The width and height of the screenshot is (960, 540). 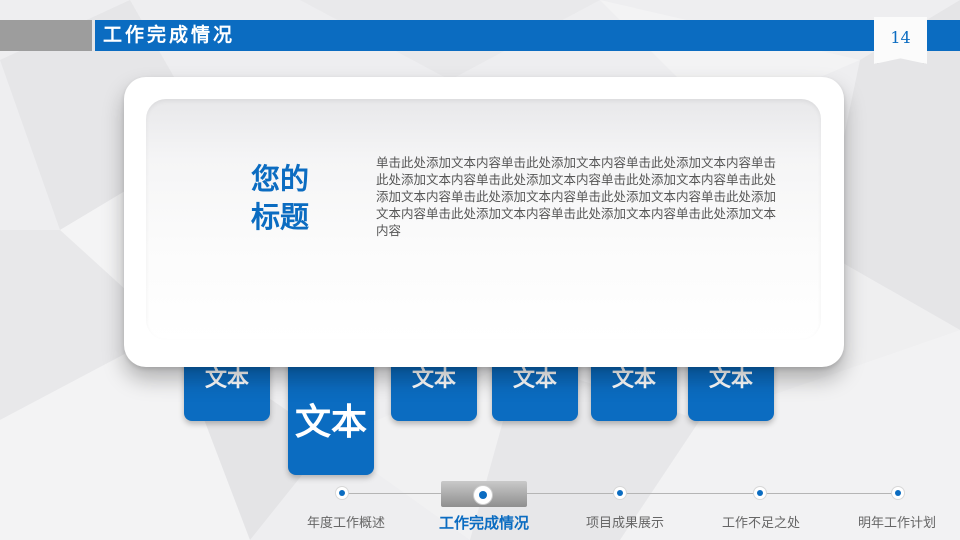 I want to click on nav-item-next-year-plan: 明年工作计划, so click(x=893, y=521).